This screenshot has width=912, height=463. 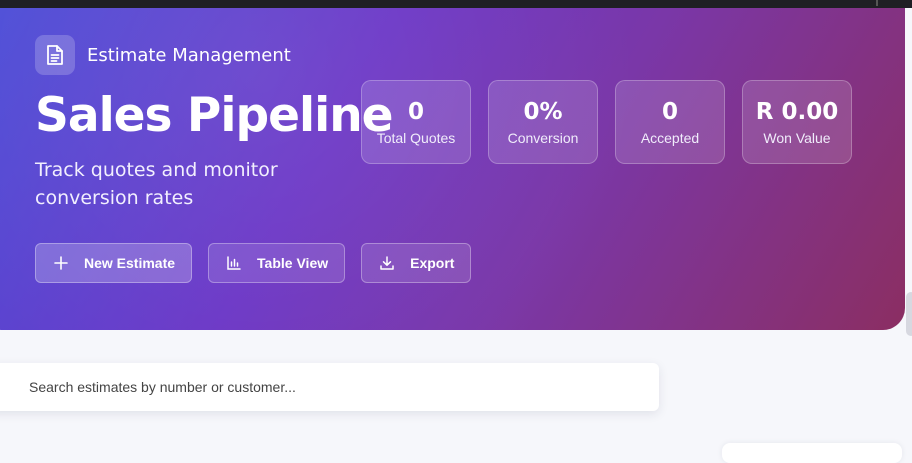 I want to click on content-card, so click(x=812, y=453).